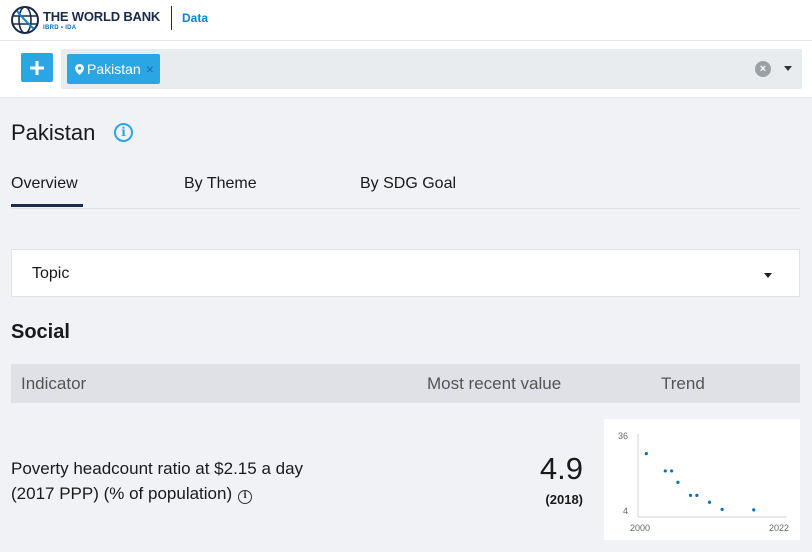 This screenshot has height=552, width=812. I want to click on y-max-tick-label: 36, so click(623, 436).